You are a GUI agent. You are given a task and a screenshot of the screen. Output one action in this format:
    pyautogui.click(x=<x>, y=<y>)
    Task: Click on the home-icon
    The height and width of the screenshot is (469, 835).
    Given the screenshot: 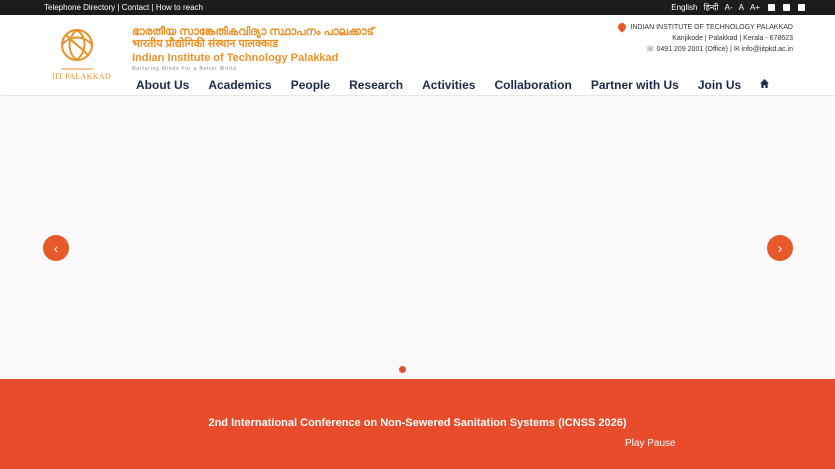 What is the action you would take?
    pyautogui.click(x=765, y=83)
    